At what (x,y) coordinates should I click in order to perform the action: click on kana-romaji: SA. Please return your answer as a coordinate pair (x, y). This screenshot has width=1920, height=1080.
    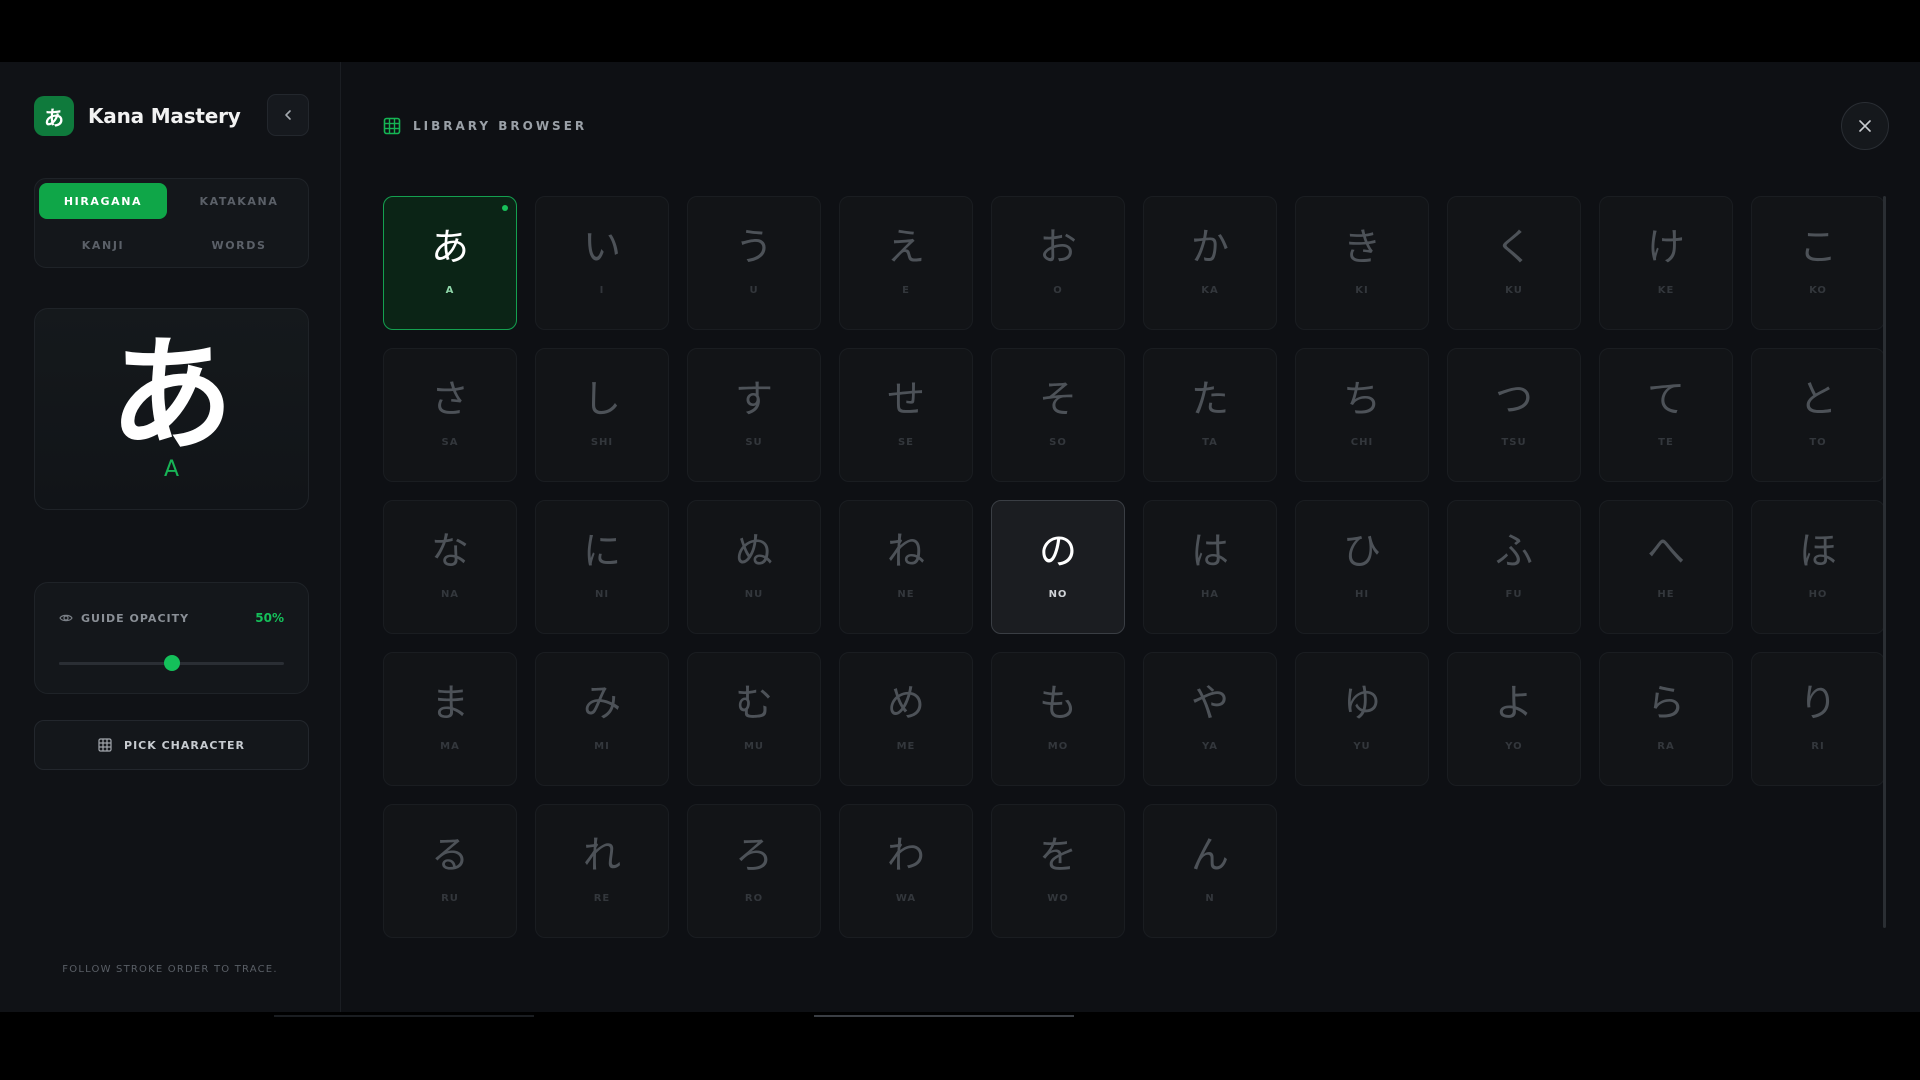
    Looking at the image, I should click on (450, 442).